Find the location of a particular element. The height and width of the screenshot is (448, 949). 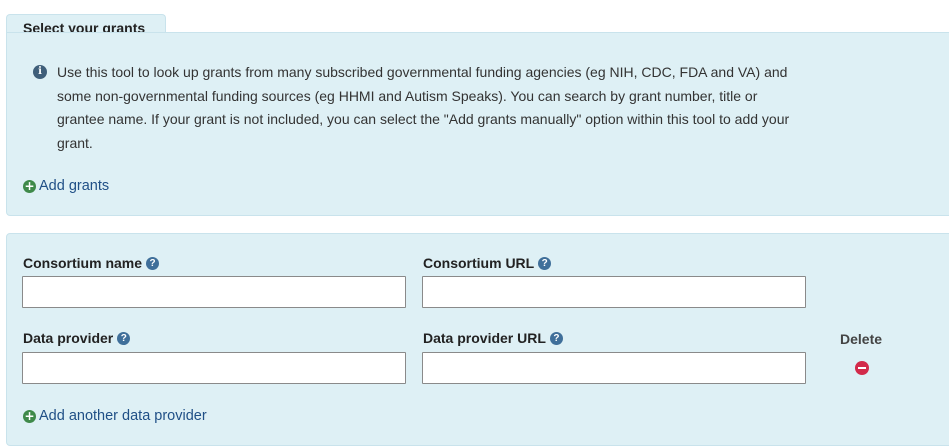

add-data-provider-link: + Add another data provider is located at coordinates (115, 416).